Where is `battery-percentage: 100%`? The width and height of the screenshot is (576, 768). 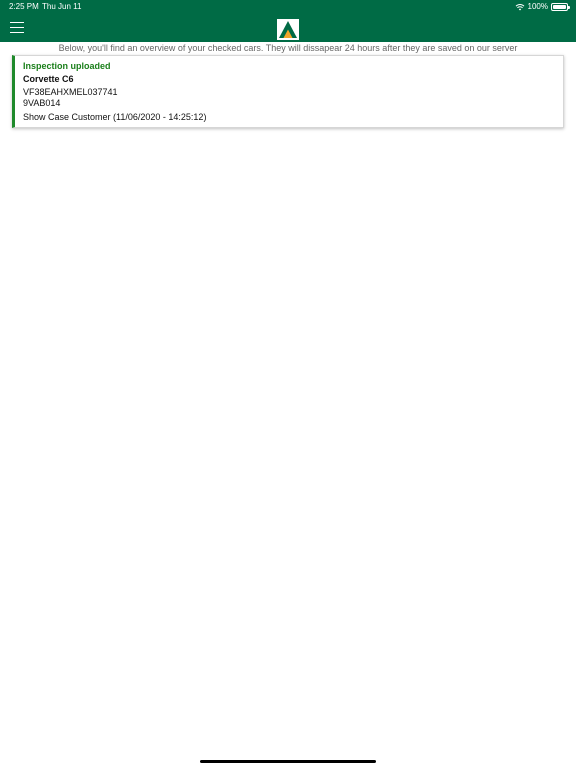 battery-percentage: 100% is located at coordinates (537, 6).